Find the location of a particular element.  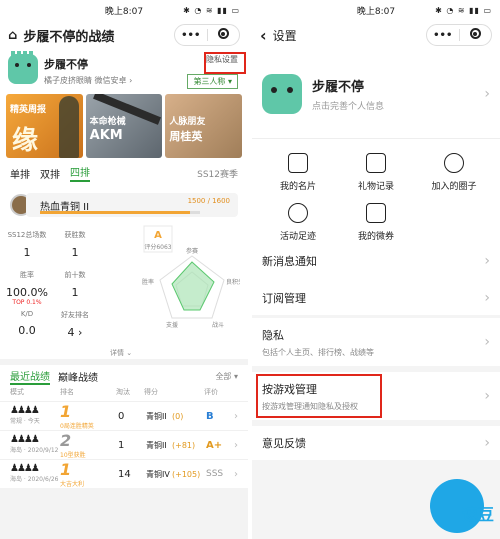

card-tag: 人脉朋友 is located at coordinates (187, 122).